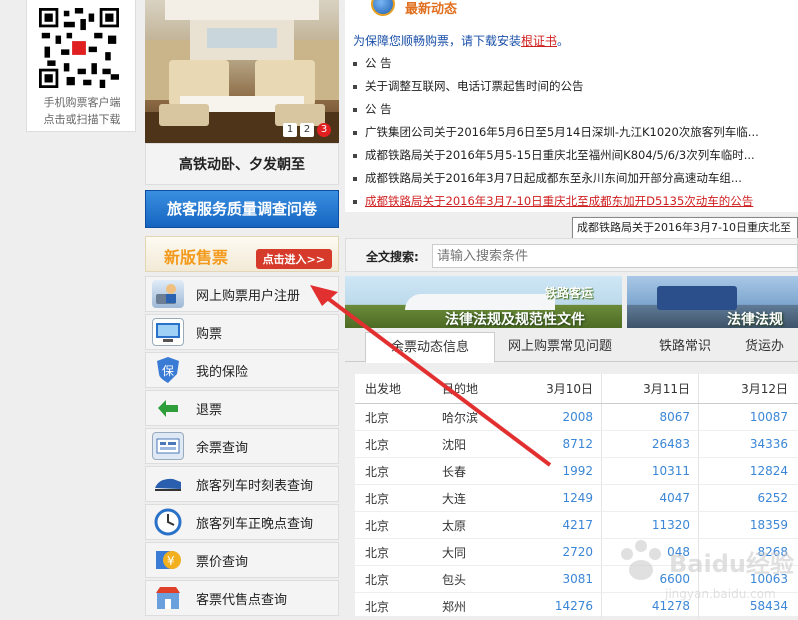 Image resolution: width=798 pixels, height=620 pixels. I want to click on menu-item-insurance: 保 我的保险, so click(242, 370).